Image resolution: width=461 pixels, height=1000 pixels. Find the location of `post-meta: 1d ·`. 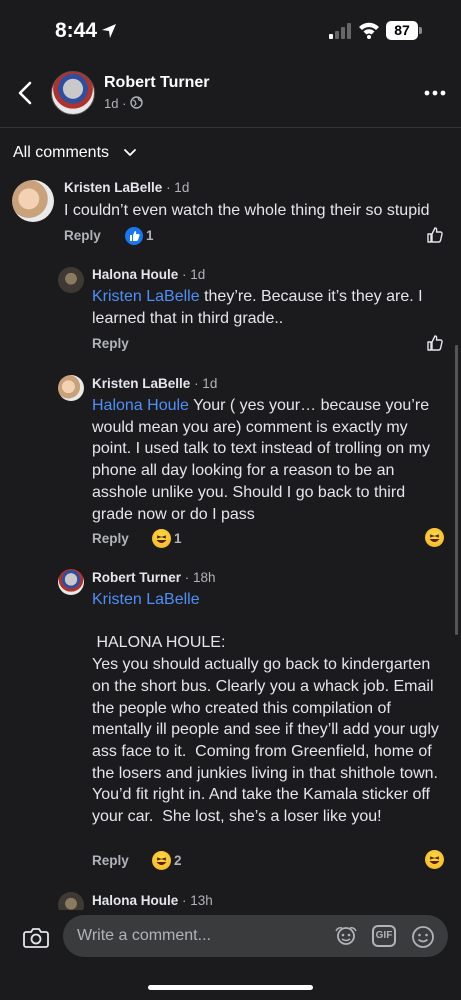

post-meta: 1d · is located at coordinates (115, 103).